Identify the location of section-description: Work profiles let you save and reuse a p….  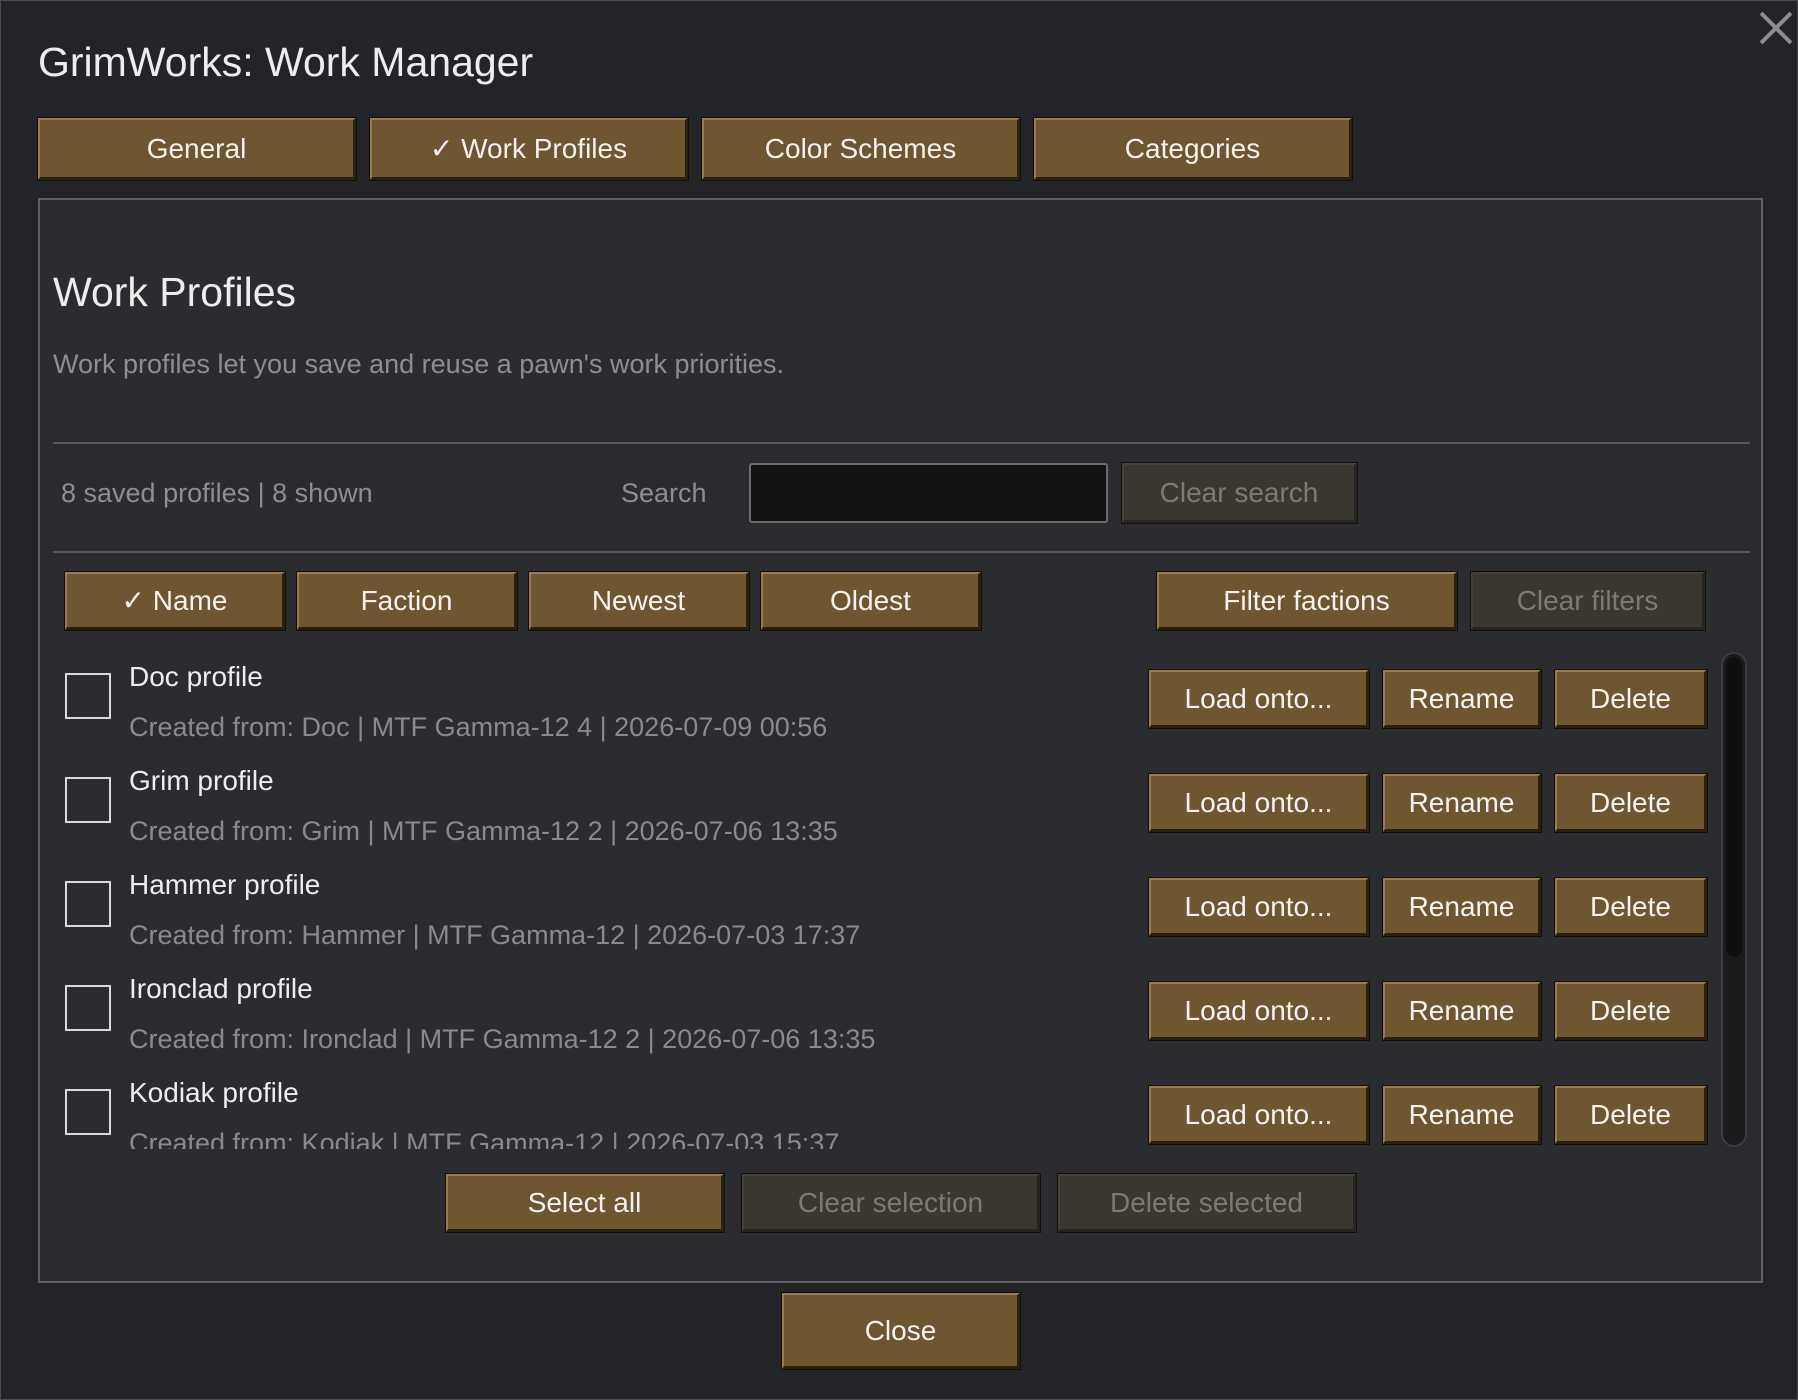
(418, 364).